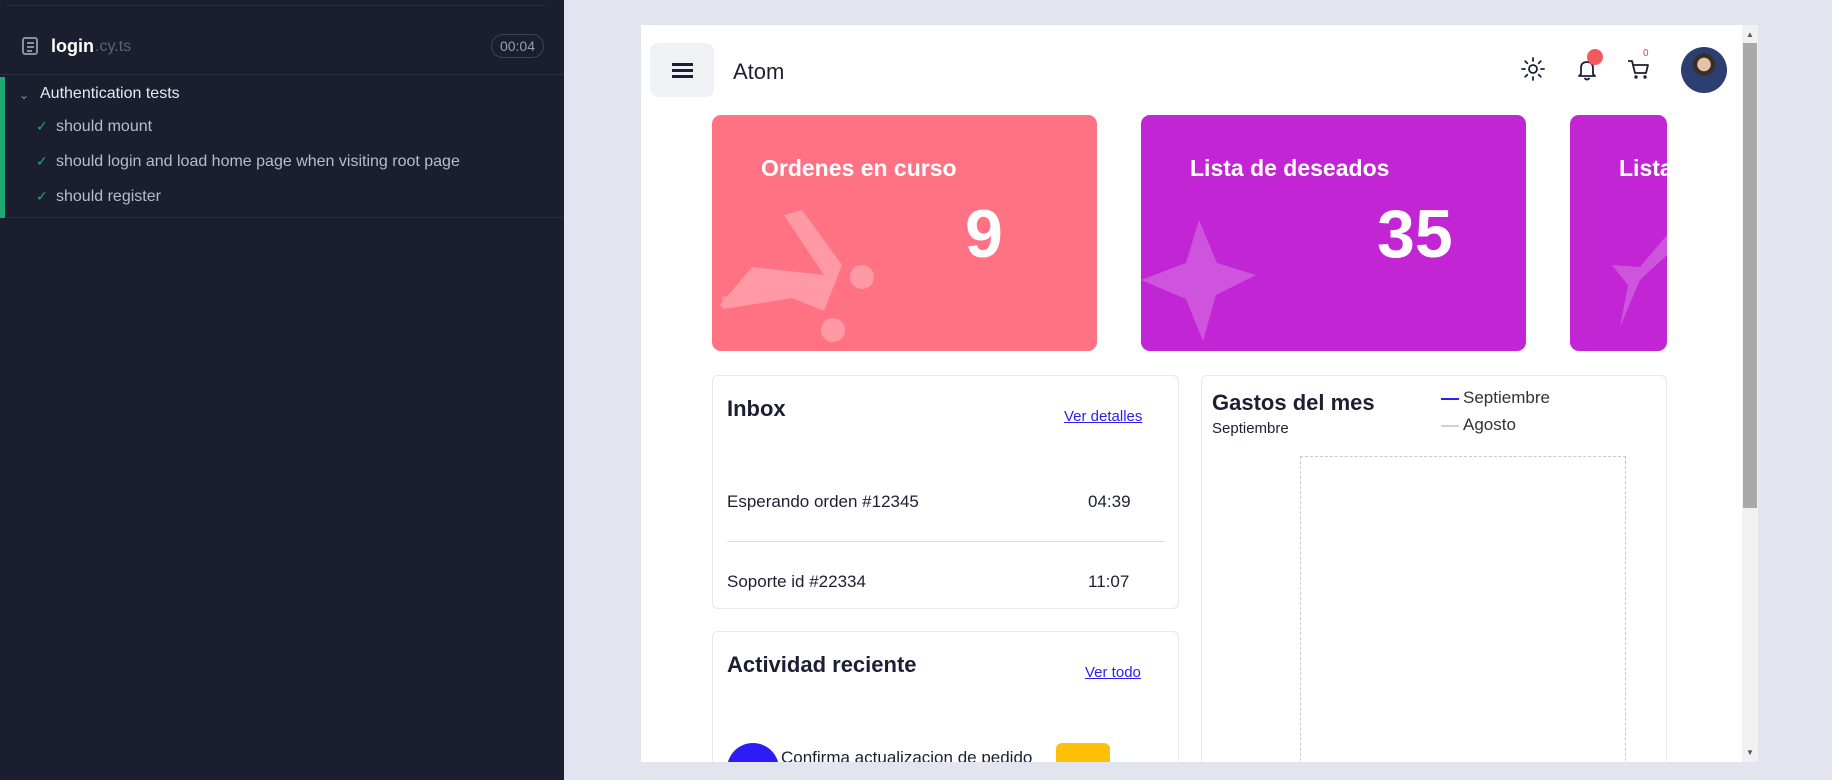  What do you see at coordinates (946, 541) in the screenshot?
I see `divider` at bounding box center [946, 541].